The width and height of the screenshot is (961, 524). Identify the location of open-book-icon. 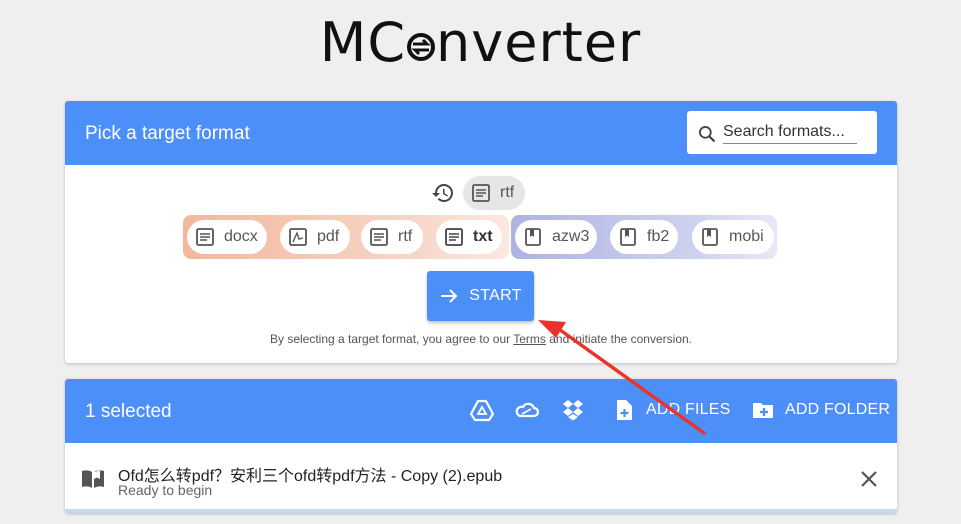
(93, 479).